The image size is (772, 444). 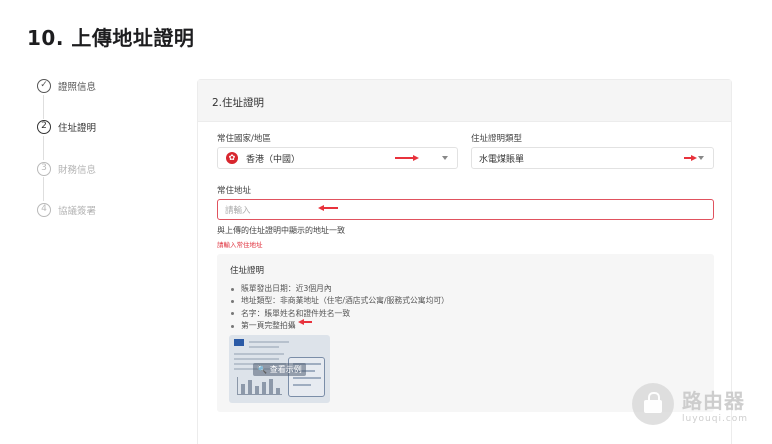 I want to click on proof-type-select: 水電煤賬單, so click(x=592, y=158).